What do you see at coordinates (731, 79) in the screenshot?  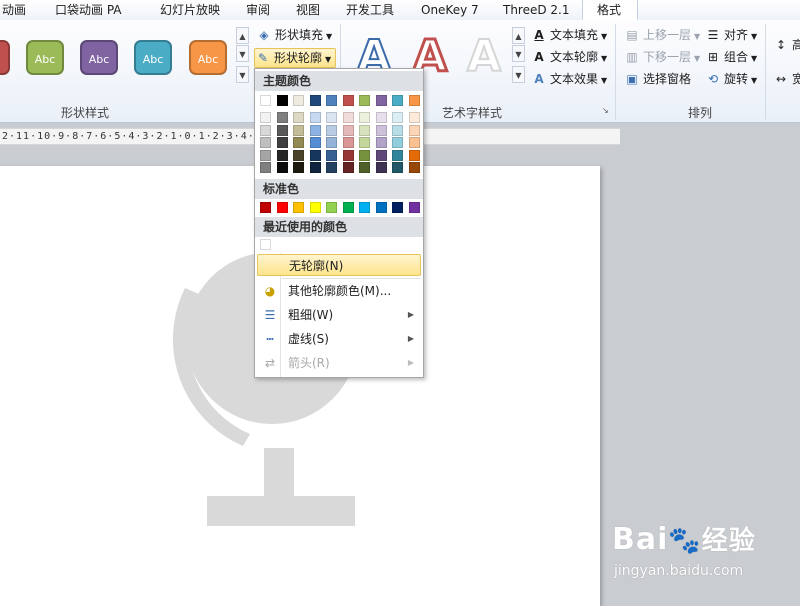 I see `rotate-button: ⟲ 旋转 ▼` at bounding box center [731, 79].